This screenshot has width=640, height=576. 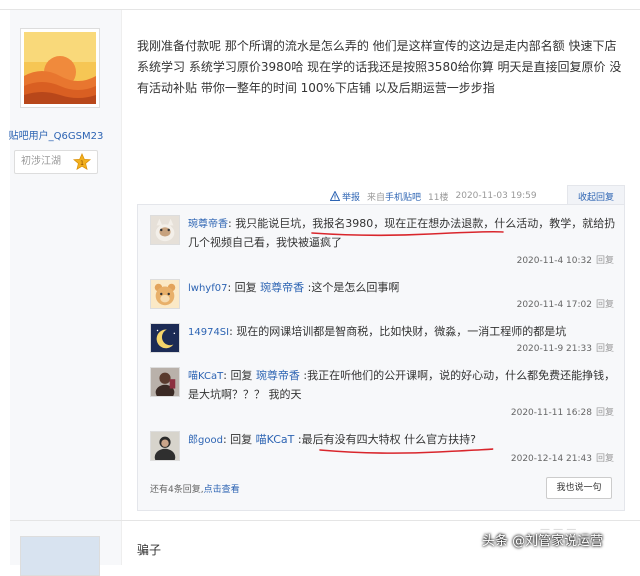 What do you see at coordinates (551, 459) in the screenshot?
I see `reply-time: 2020-12-14 21:43` at bounding box center [551, 459].